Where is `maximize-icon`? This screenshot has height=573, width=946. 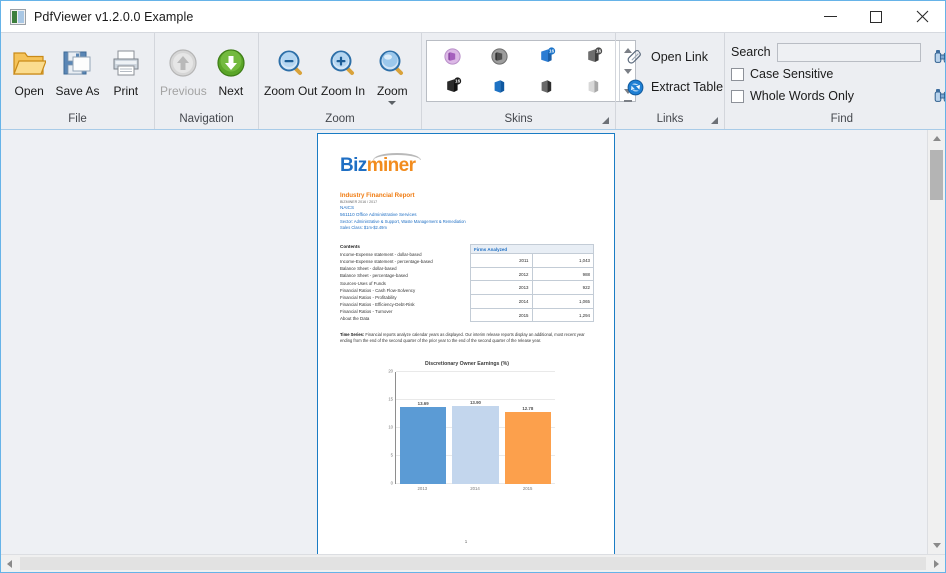
maximize-icon is located at coordinates (876, 16).